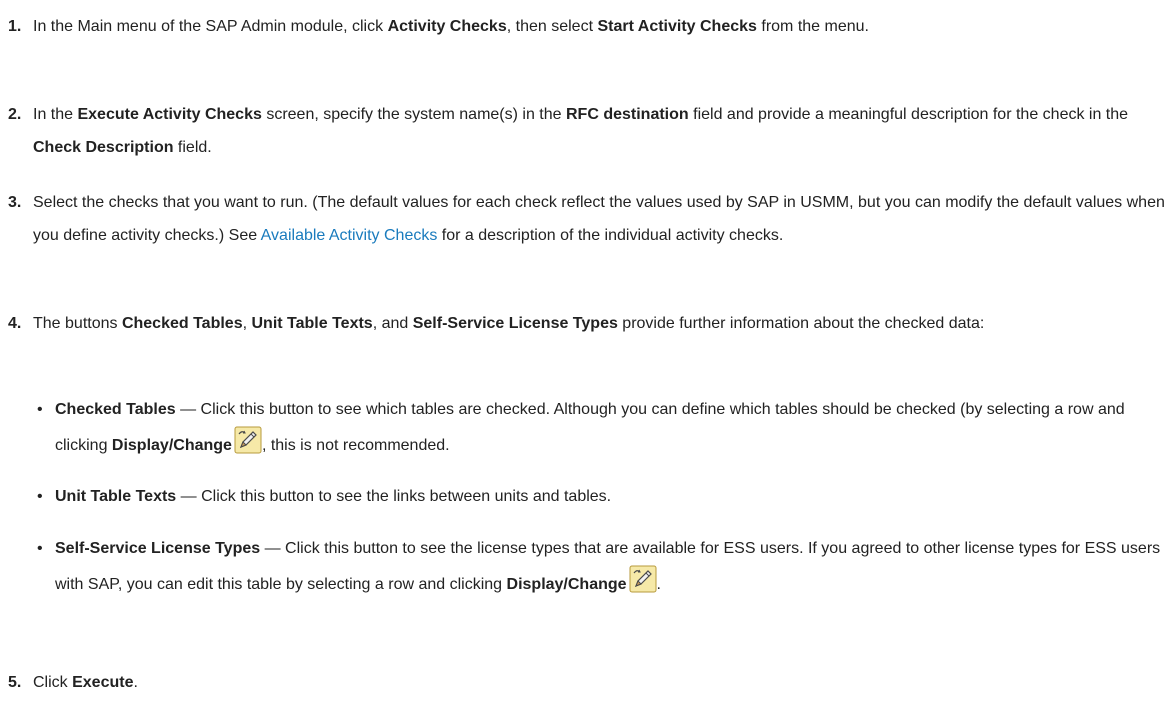  Describe the element at coordinates (15, 26) in the screenshot. I see `step-number: 1.` at that location.